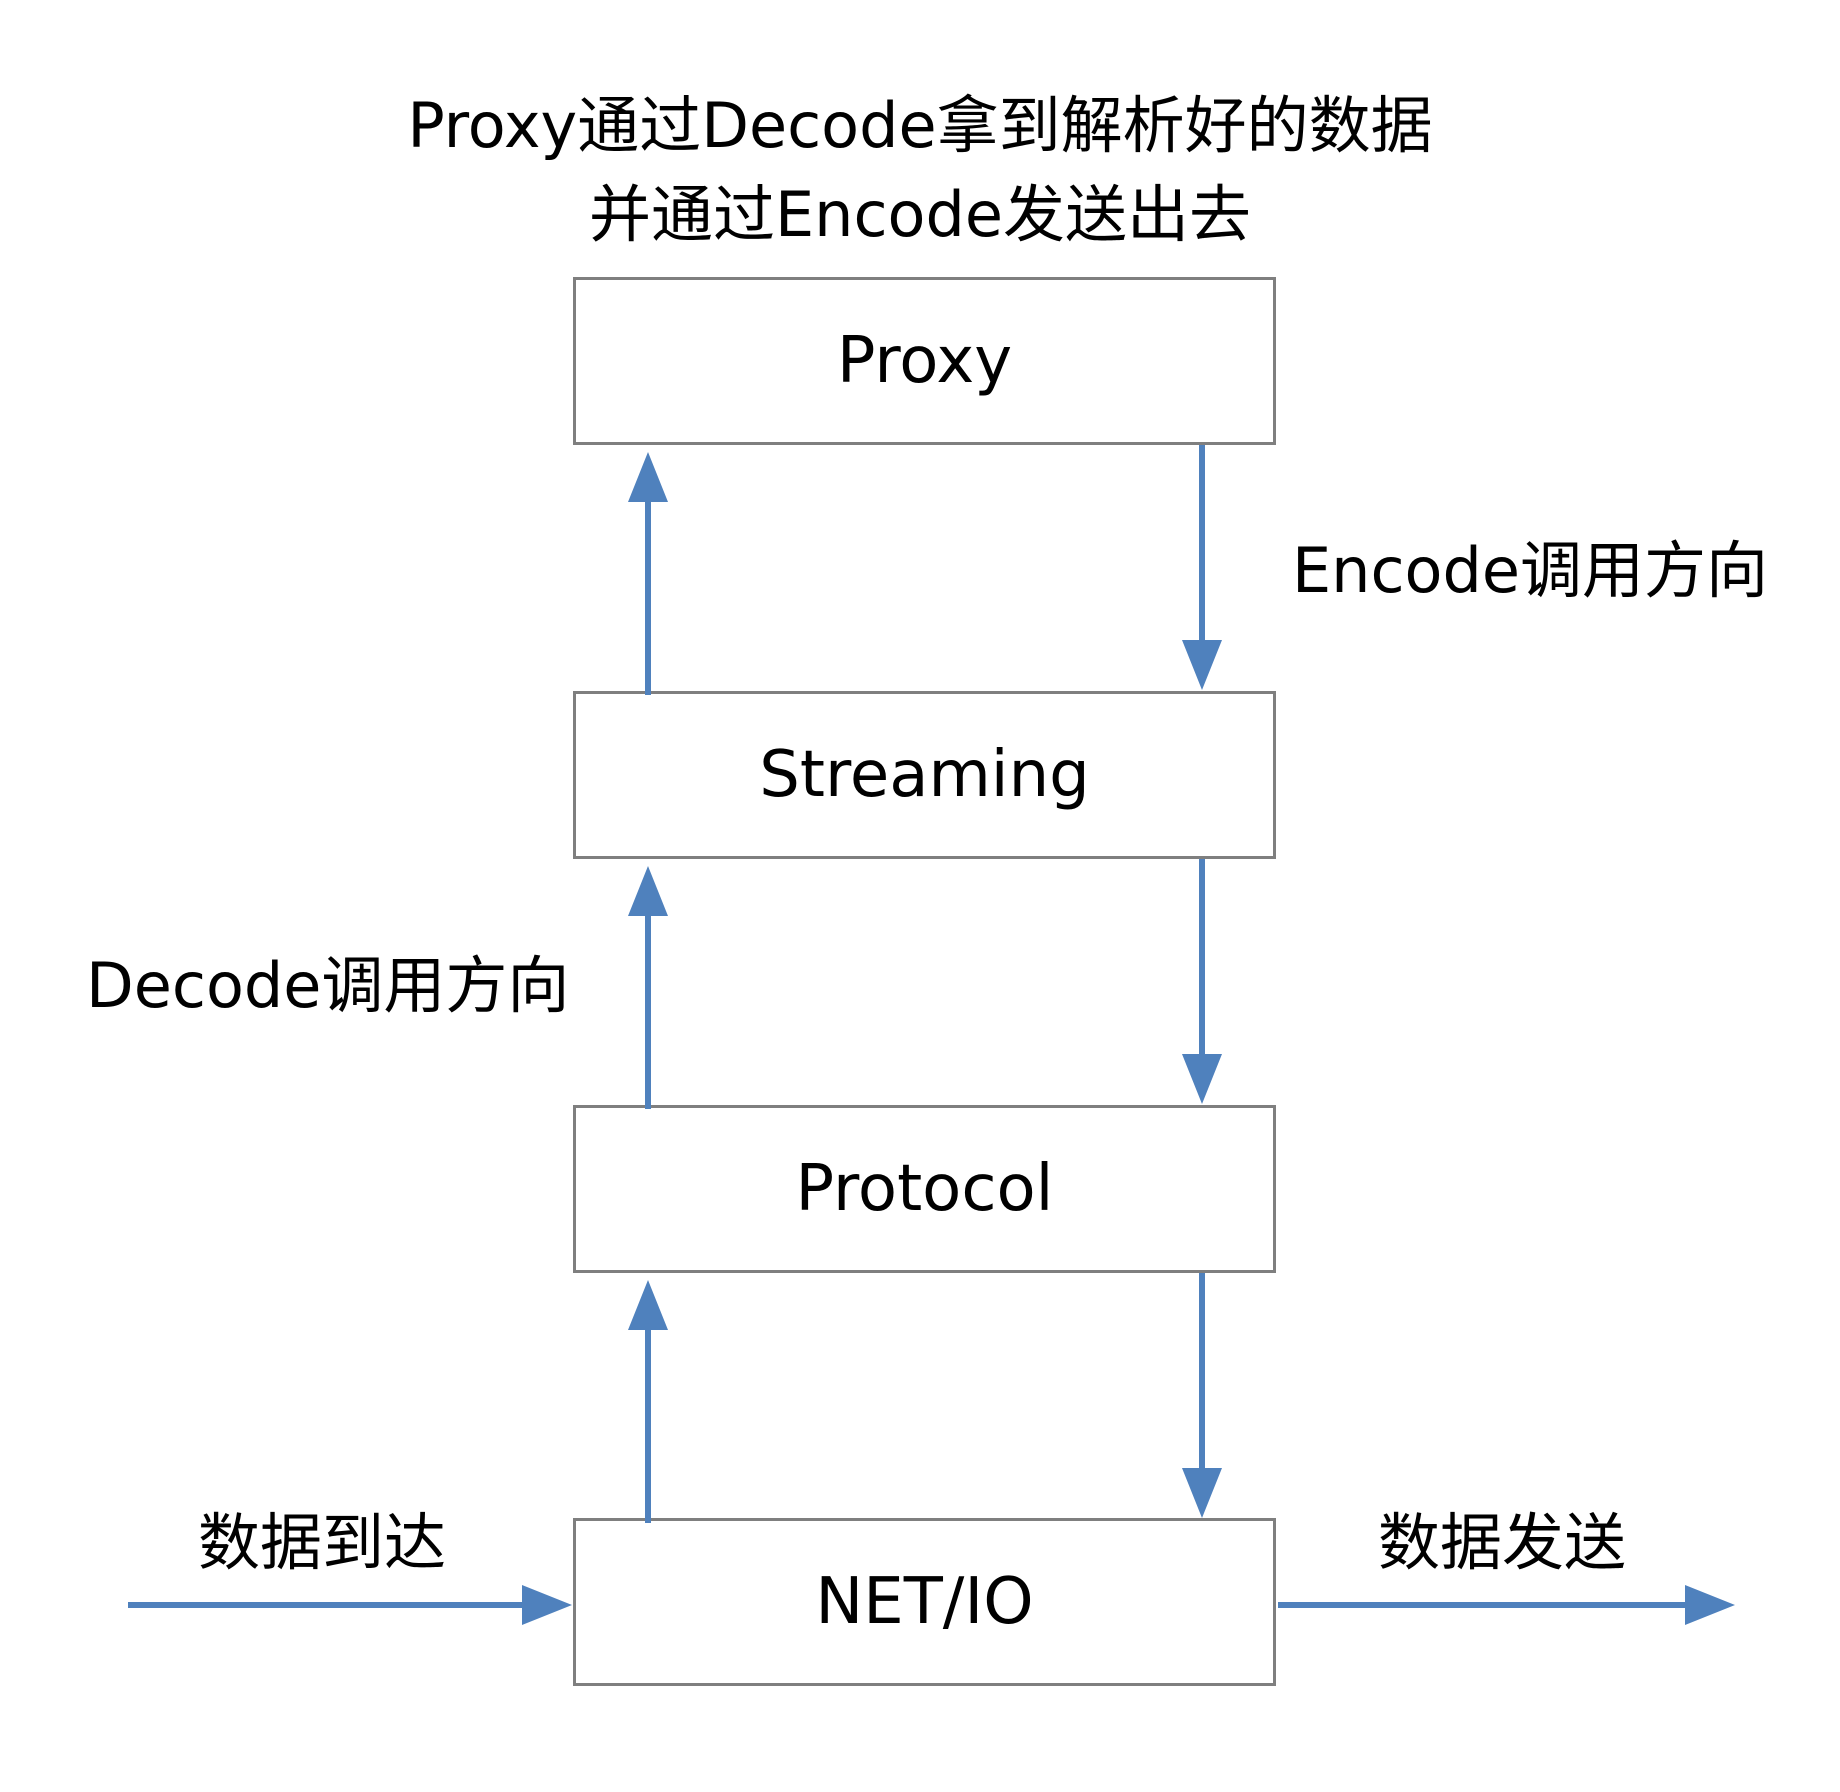  What do you see at coordinates (1506, 1605) in the screenshot?
I see `data-send-arrow` at bounding box center [1506, 1605].